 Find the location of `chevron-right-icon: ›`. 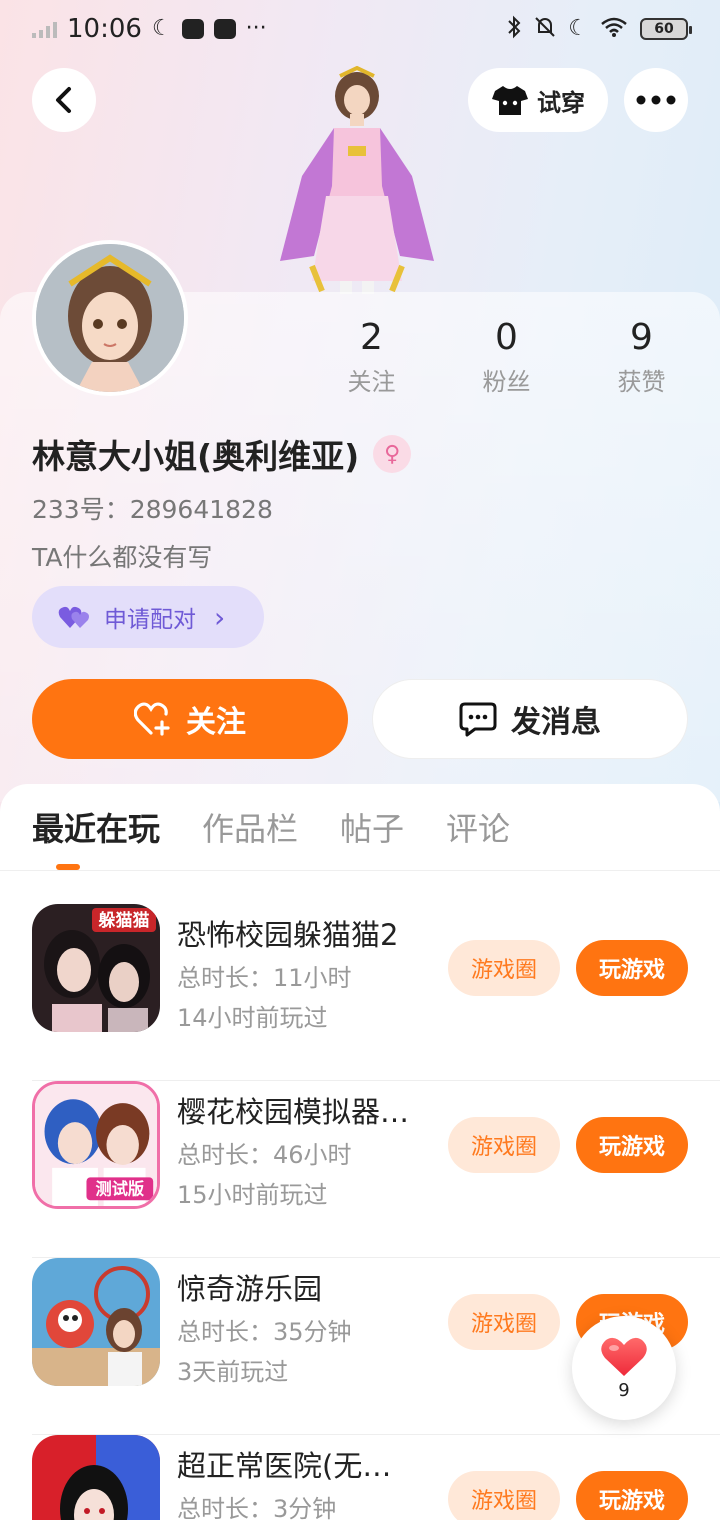

chevron-right-icon: › is located at coordinates (220, 617).